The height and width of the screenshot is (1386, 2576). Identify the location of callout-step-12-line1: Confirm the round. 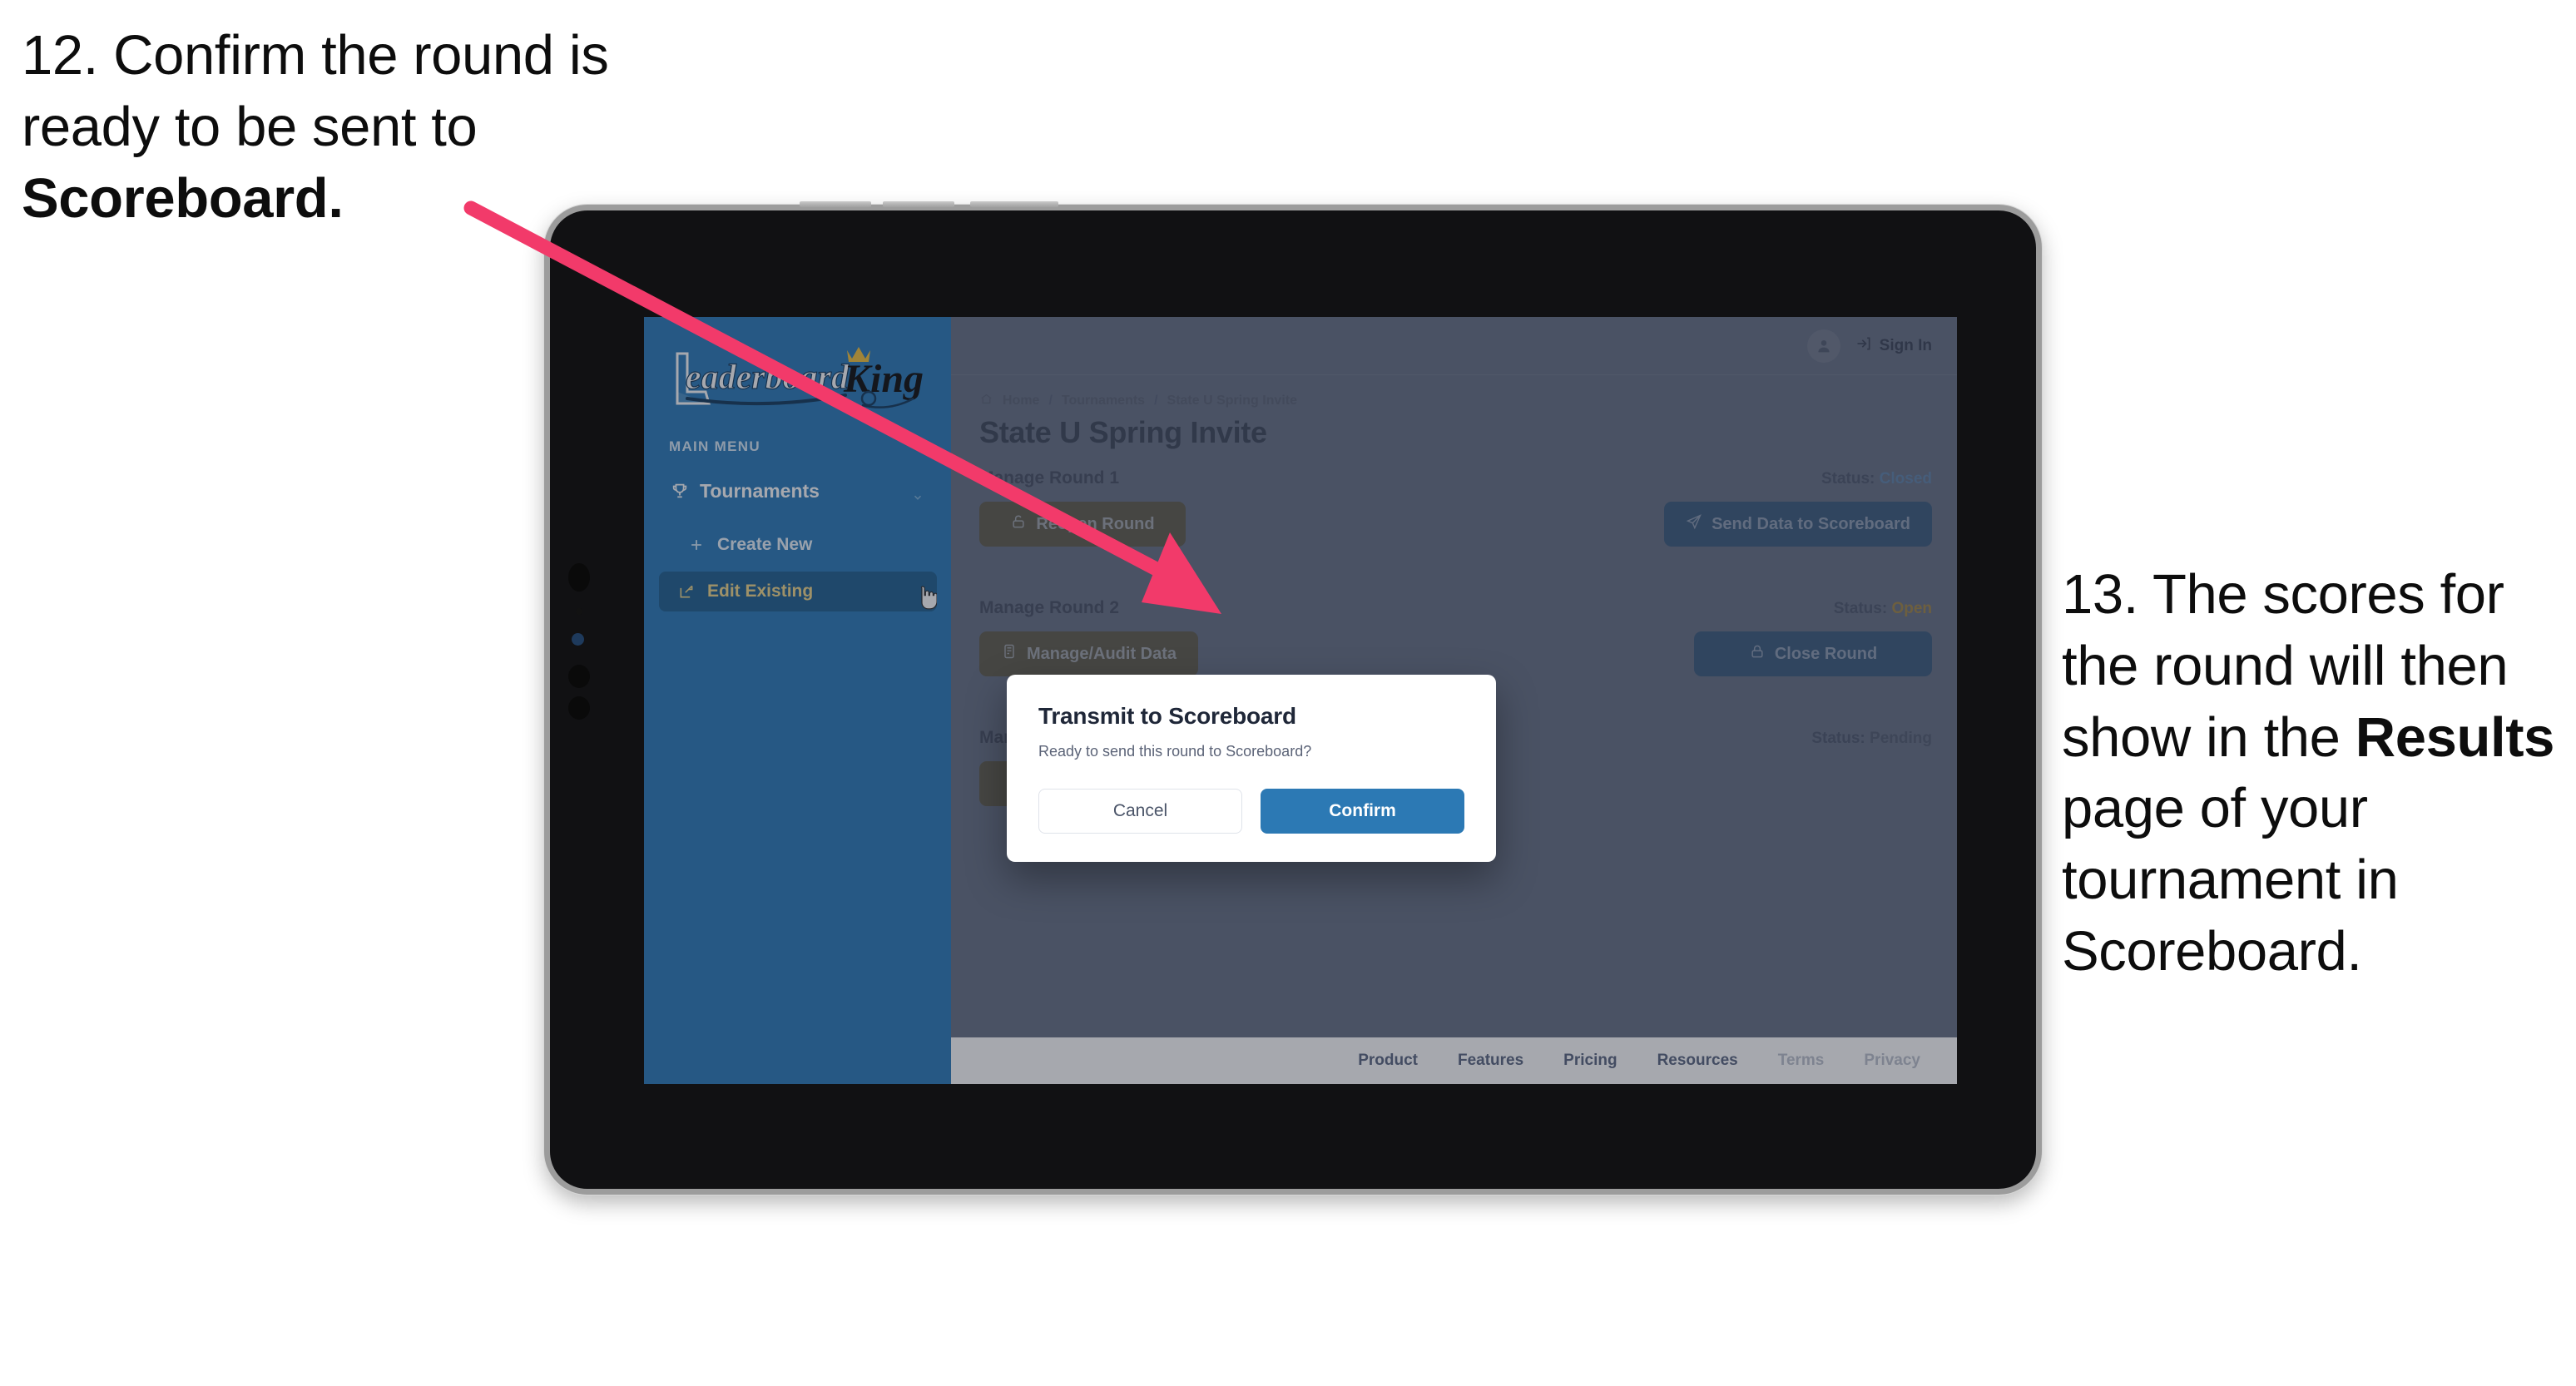
(334, 55).